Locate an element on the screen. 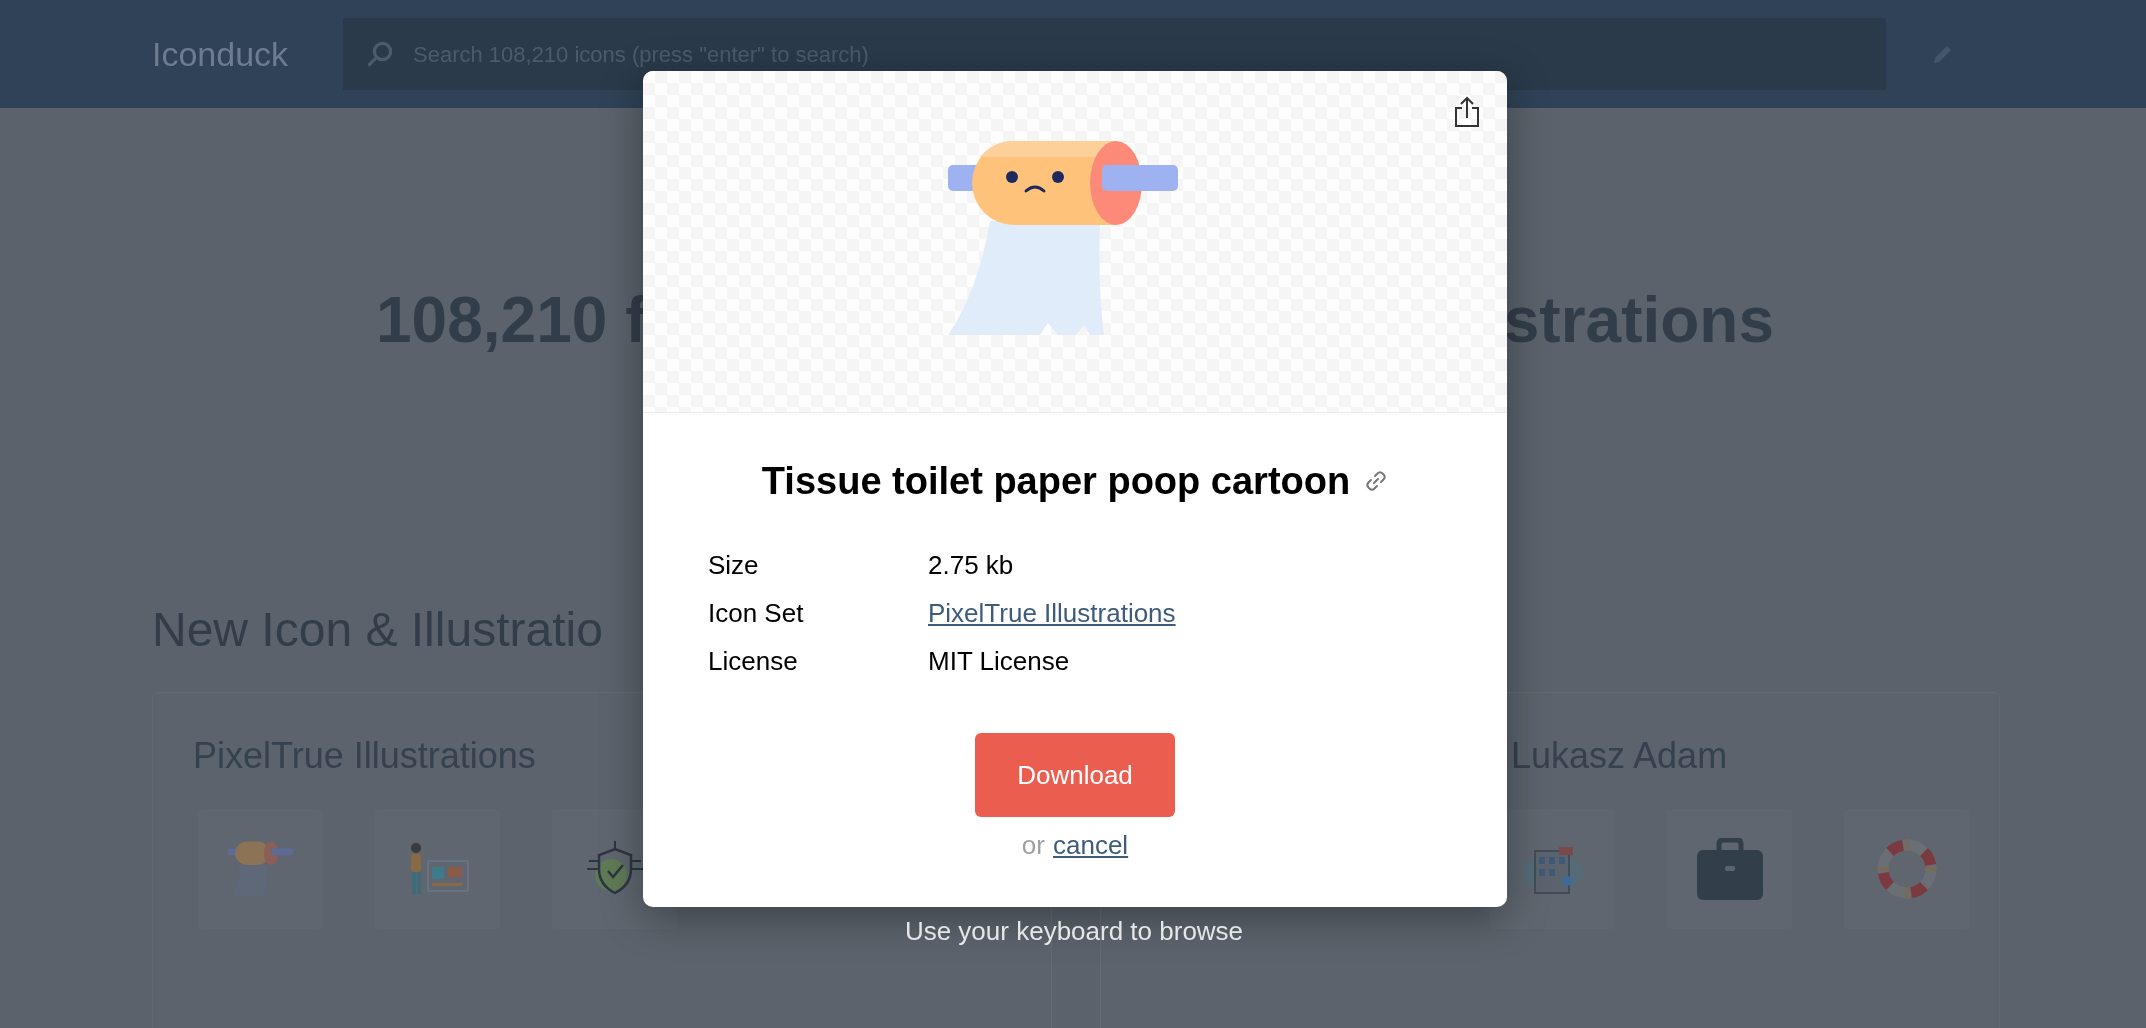  detail-value: MIT License is located at coordinates (999, 661).